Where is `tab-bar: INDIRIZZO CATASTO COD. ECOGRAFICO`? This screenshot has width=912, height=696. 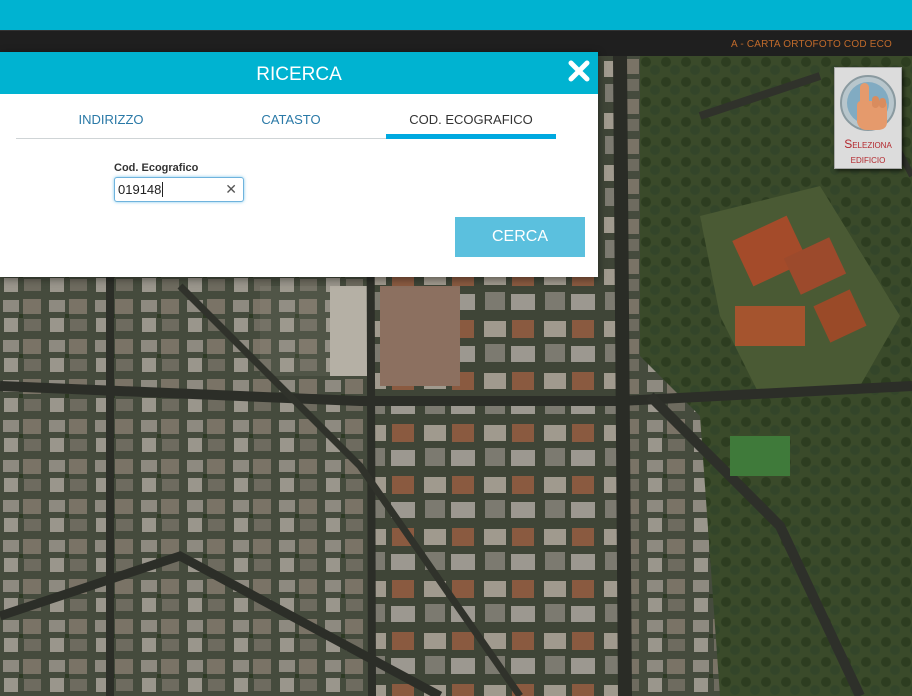 tab-bar: INDIRIZZO CATASTO COD. ECOGRAFICO is located at coordinates (286, 121).